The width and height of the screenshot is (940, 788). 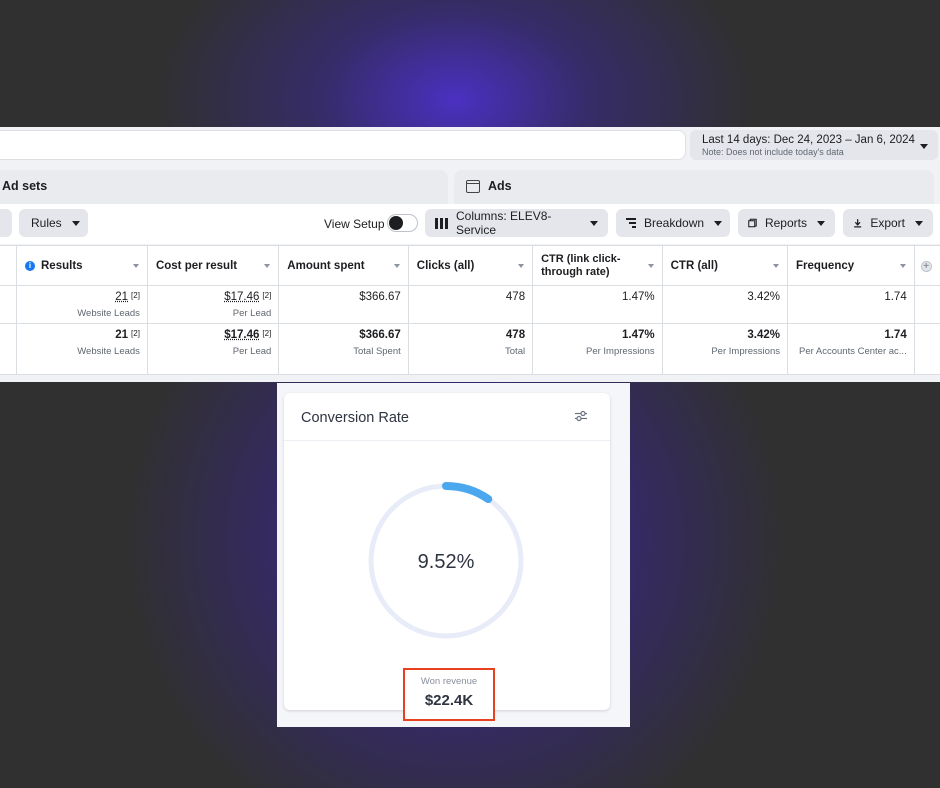 I want to click on cell-ctr-link: 1.47% Per Impressions, so click(x=597, y=349).